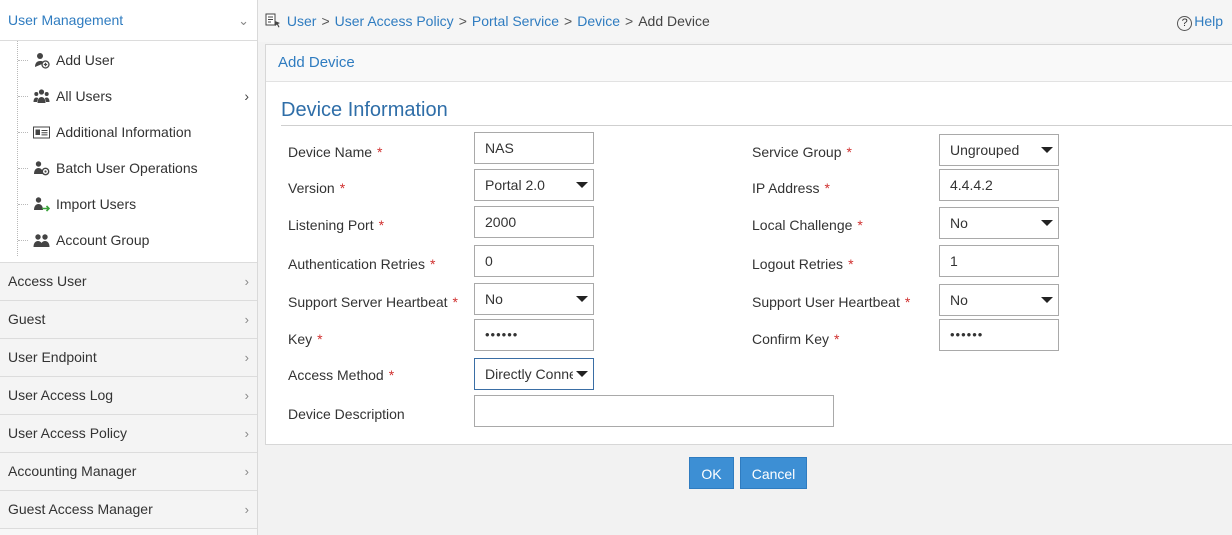 The height and width of the screenshot is (535, 1232). I want to click on navigation-icon, so click(272, 20).